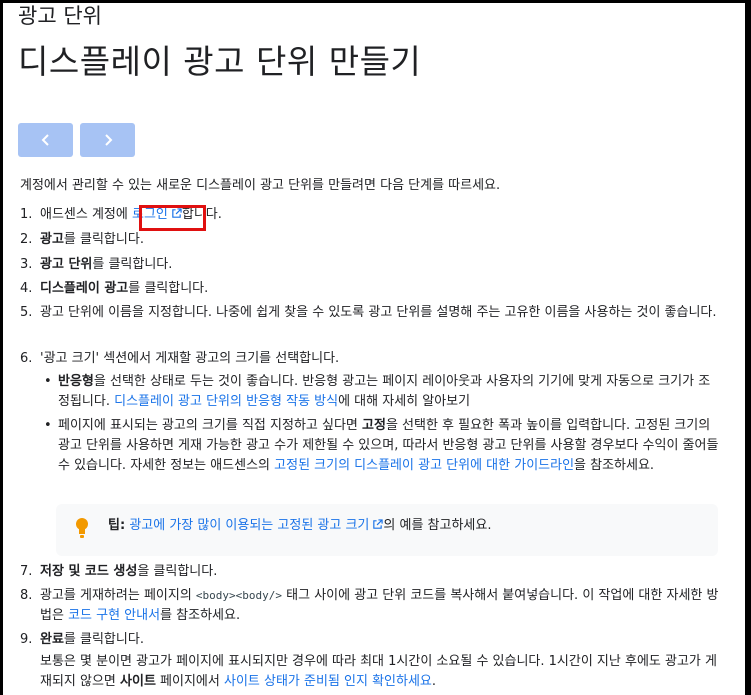 This screenshot has height=695, width=751. I want to click on option-bold: 고정, so click(374, 425).